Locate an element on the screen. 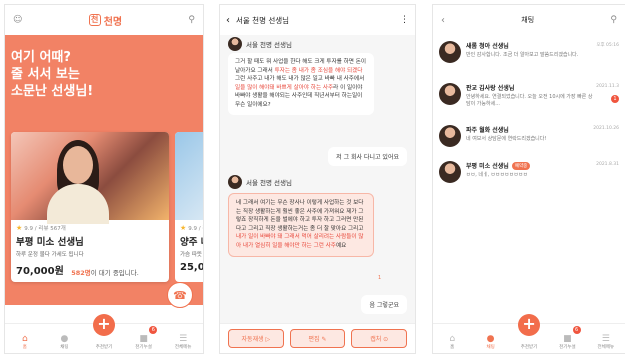  chat-preview: ㅂㅂ, 네ㅔ, ㅂㅂㅂㅂㅂㅂㅂㅂ is located at coordinates (497, 175).